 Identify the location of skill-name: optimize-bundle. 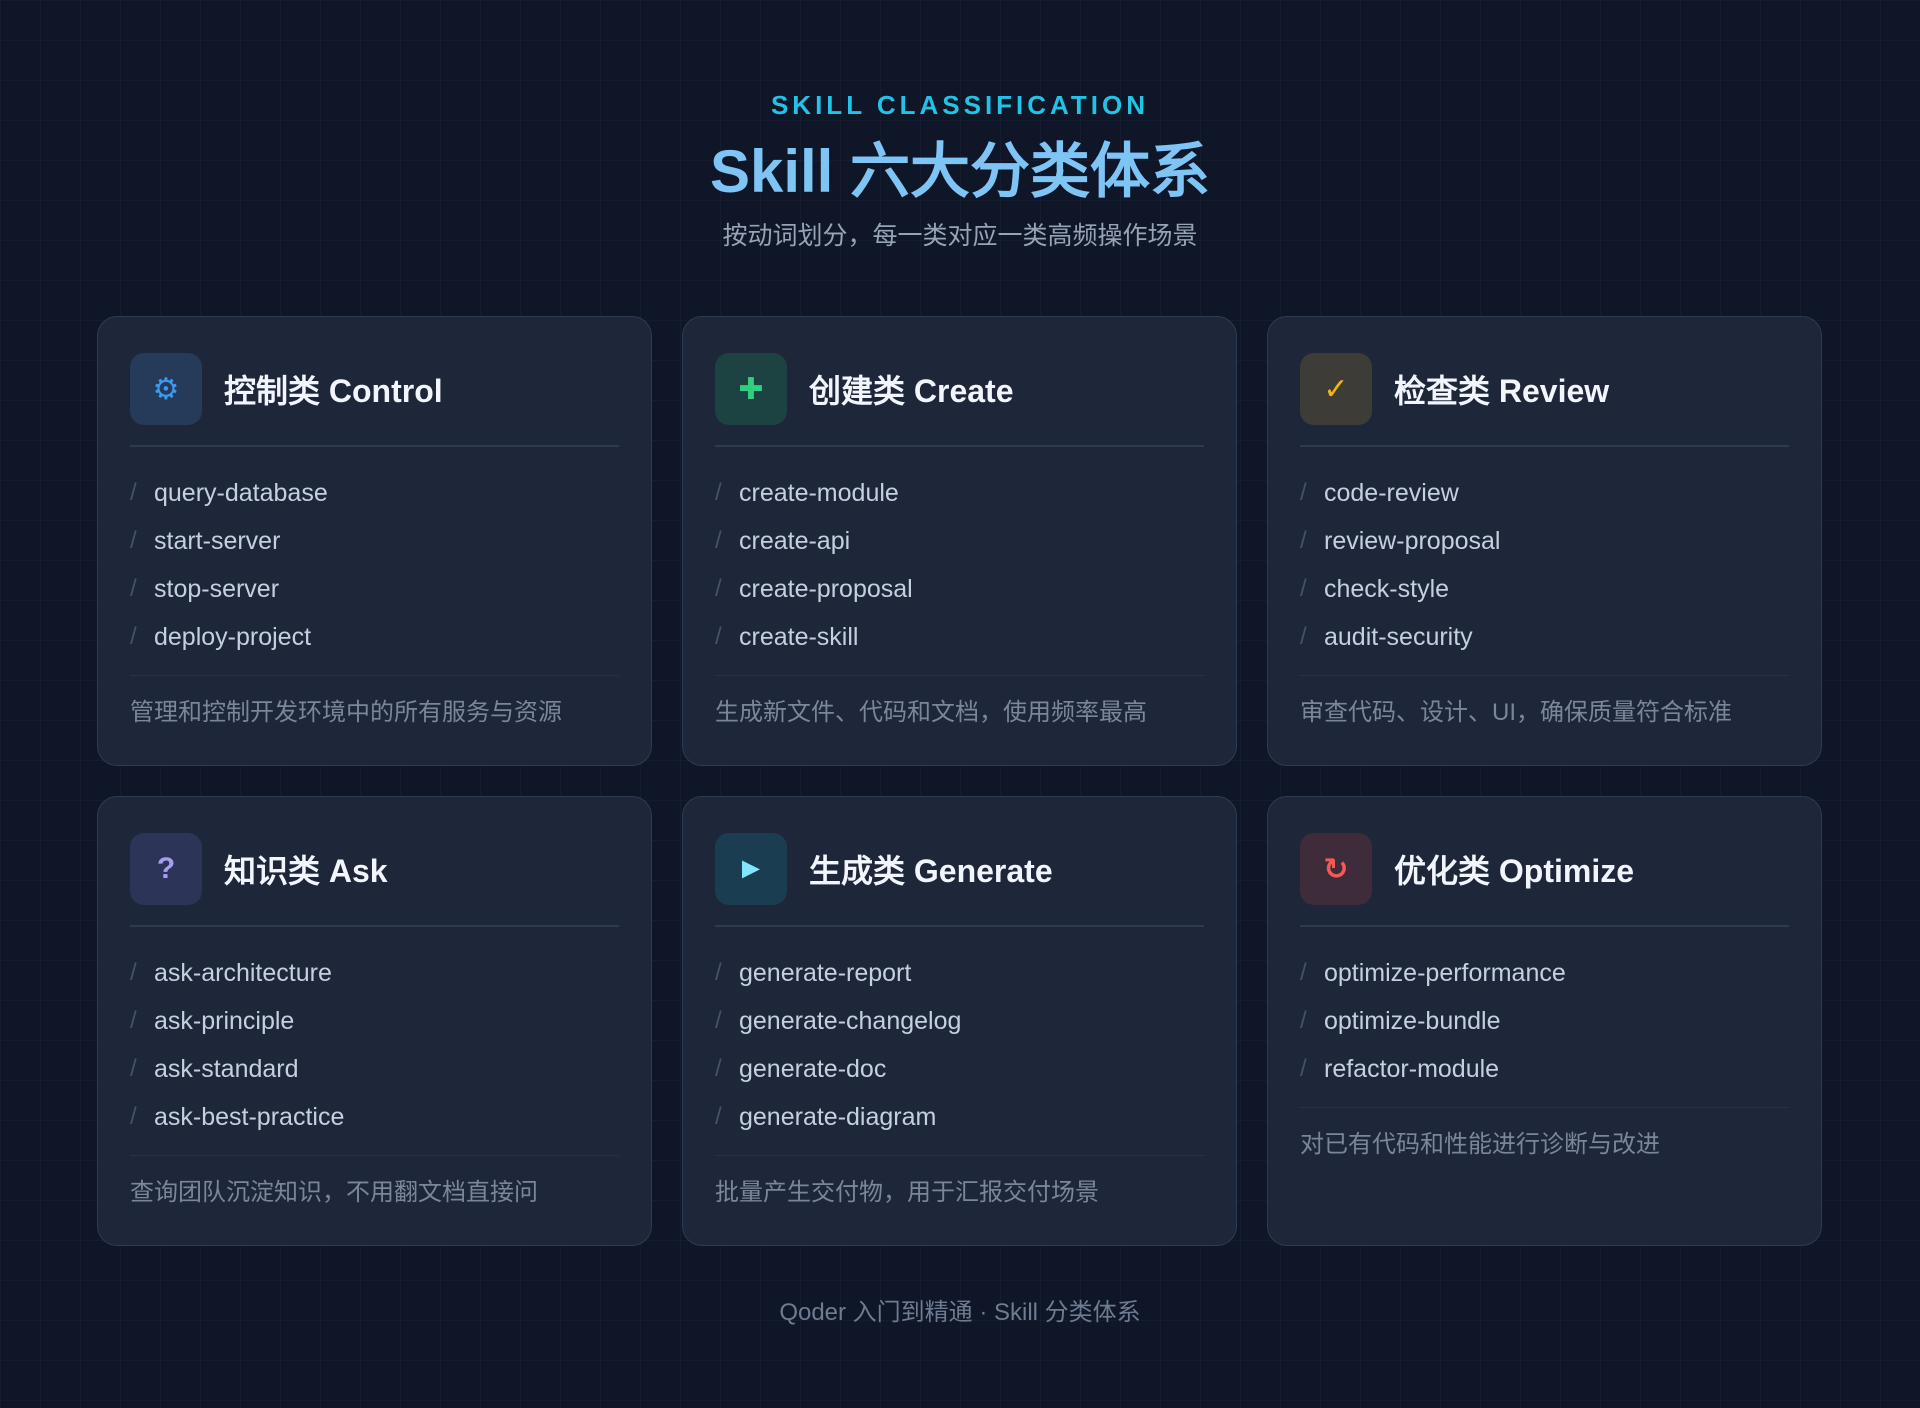
(1412, 1020).